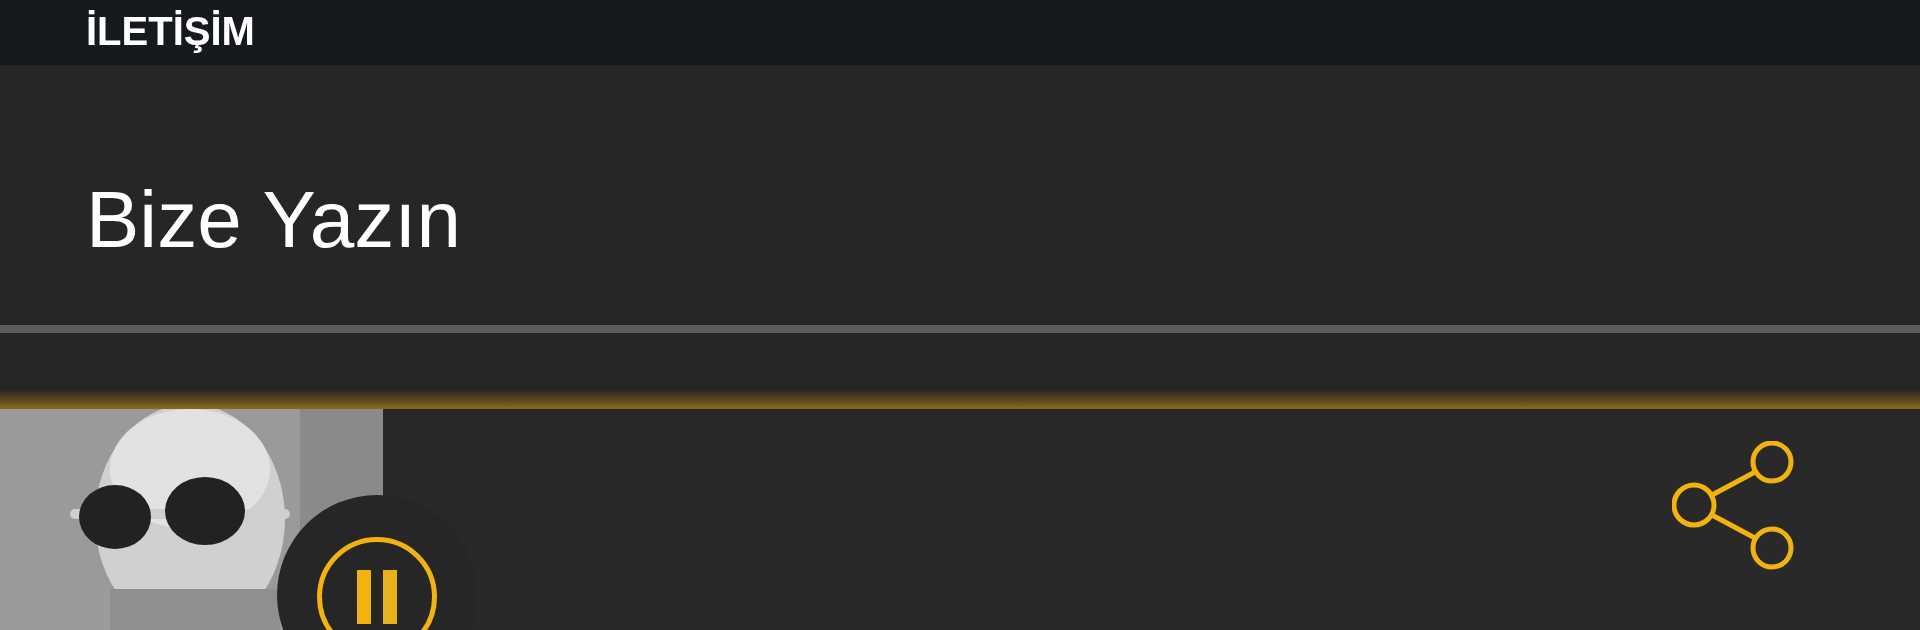 This screenshot has width=1920, height=630. Describe the element at coordinates (170, 31) in the screenshot. I see `header-title: İLETİŞİM` at that location.